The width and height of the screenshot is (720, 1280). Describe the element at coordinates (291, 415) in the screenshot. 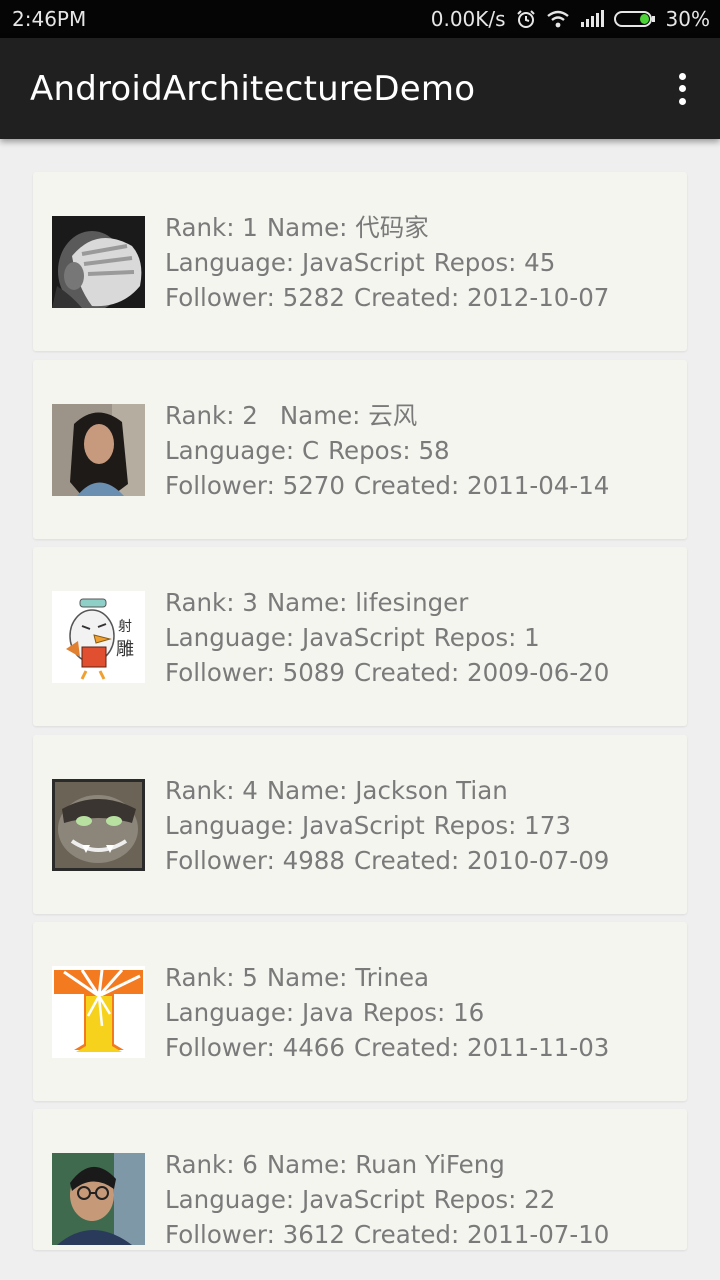

I see `rank-name-line: Rank: 2 Name: 云风` at that location.